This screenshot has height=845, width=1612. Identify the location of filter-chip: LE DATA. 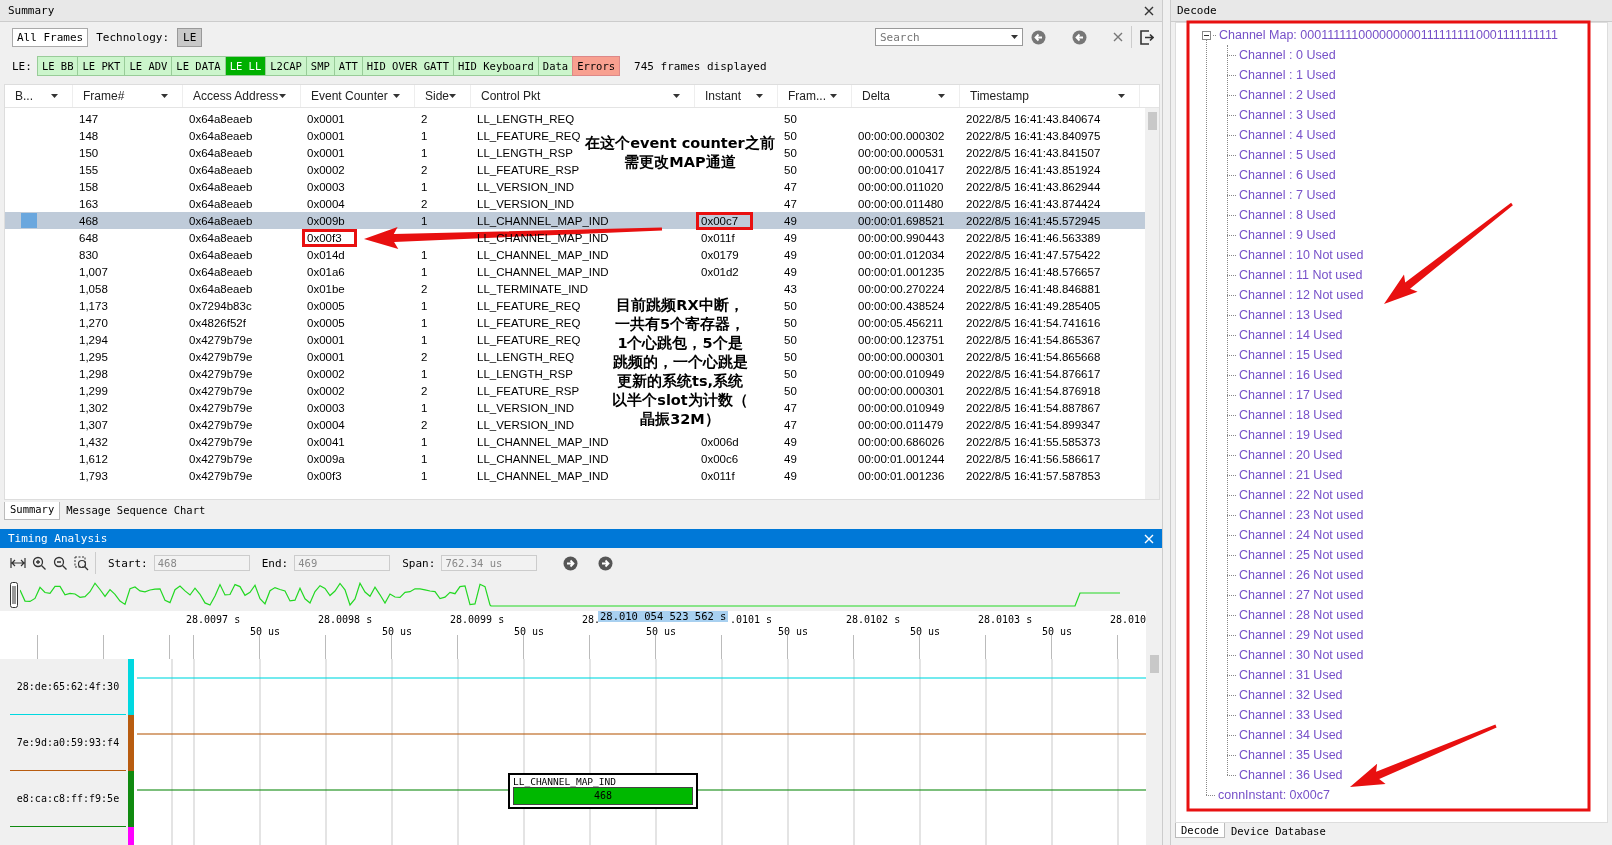
(198, 66).